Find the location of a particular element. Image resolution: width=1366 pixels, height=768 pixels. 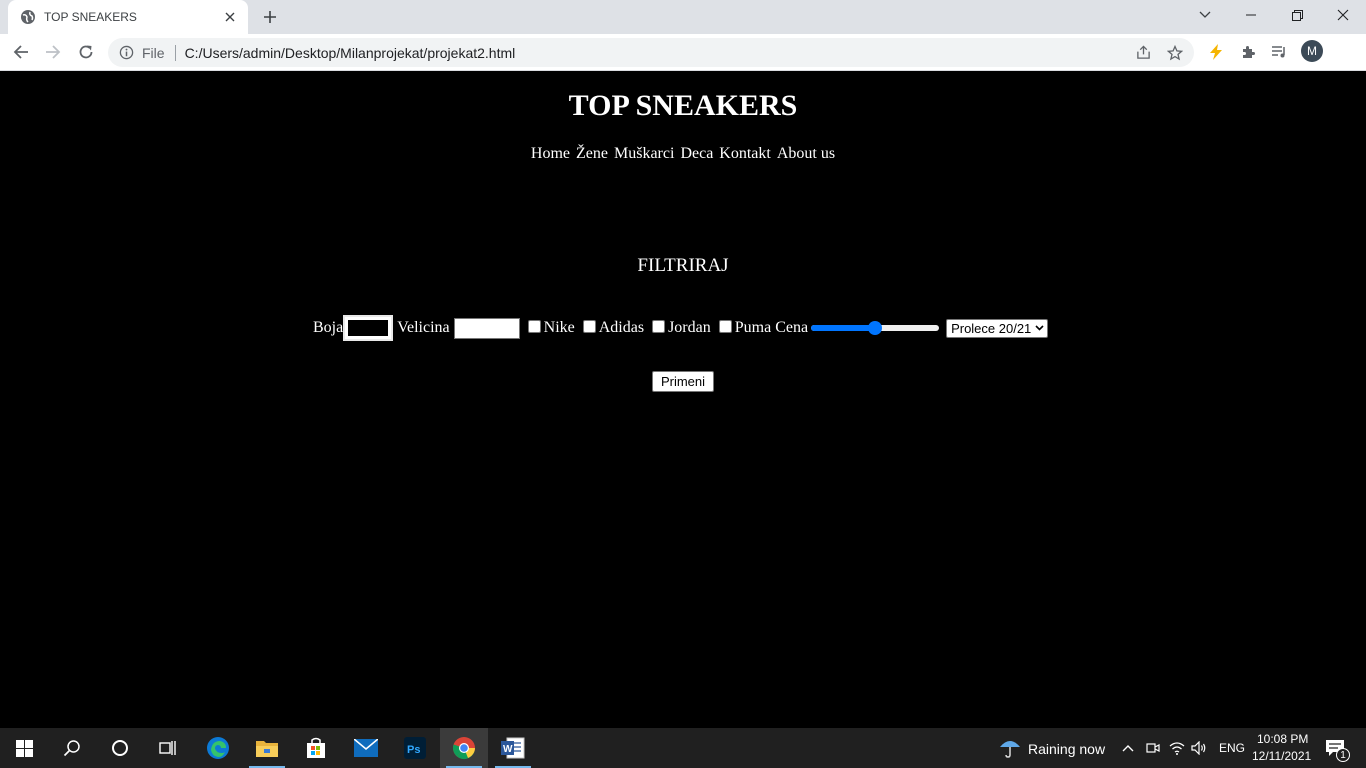

word-icon: W is located at coordinates (513, 748).